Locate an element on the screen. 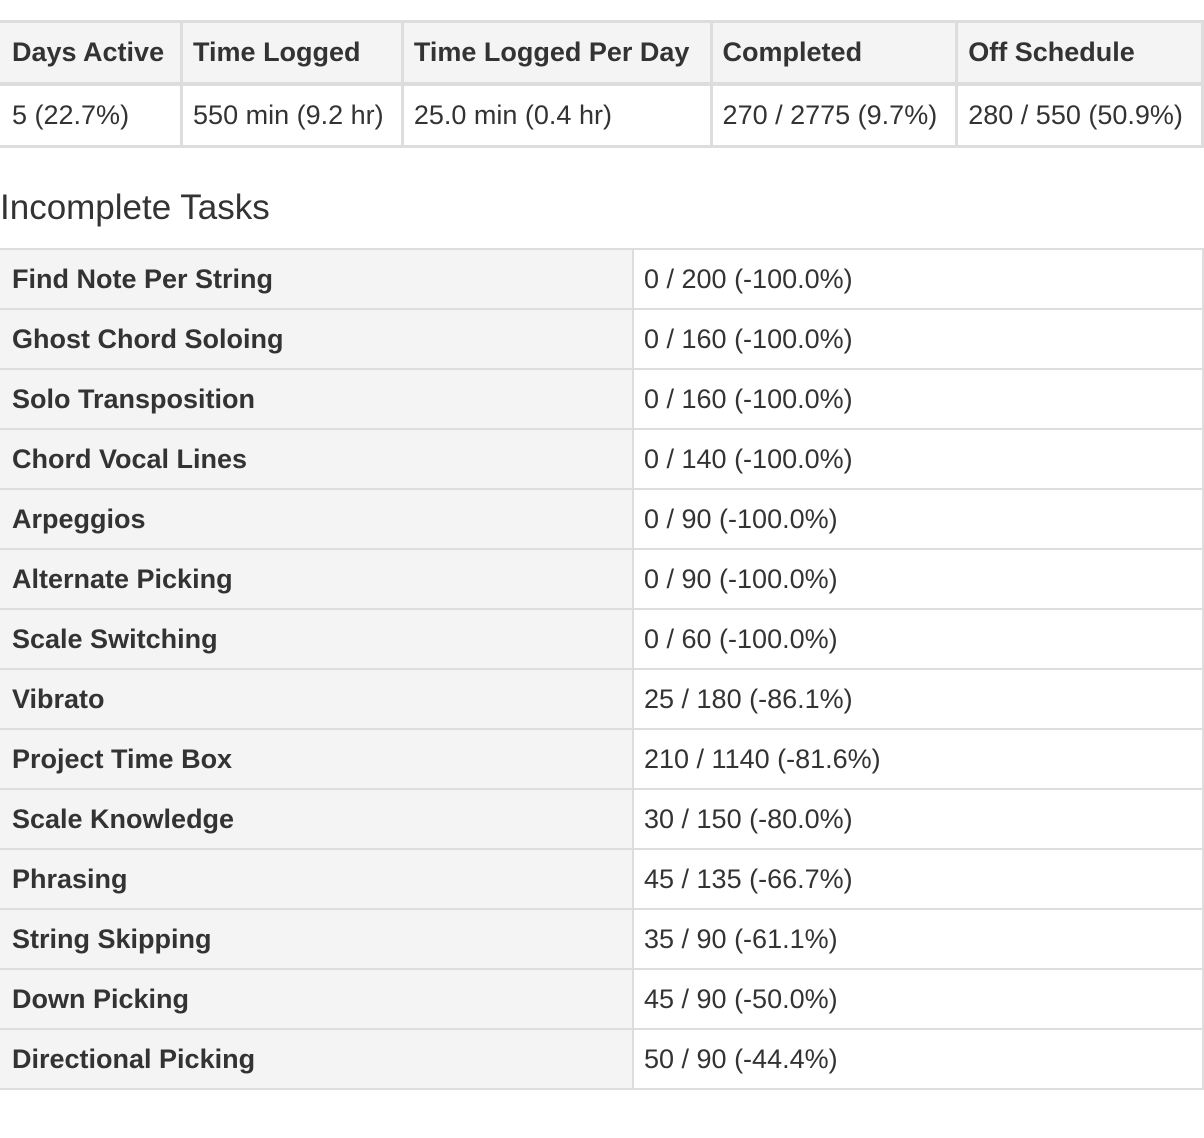  task-name: Scale Knowledge is located at coordinates (317, 819).